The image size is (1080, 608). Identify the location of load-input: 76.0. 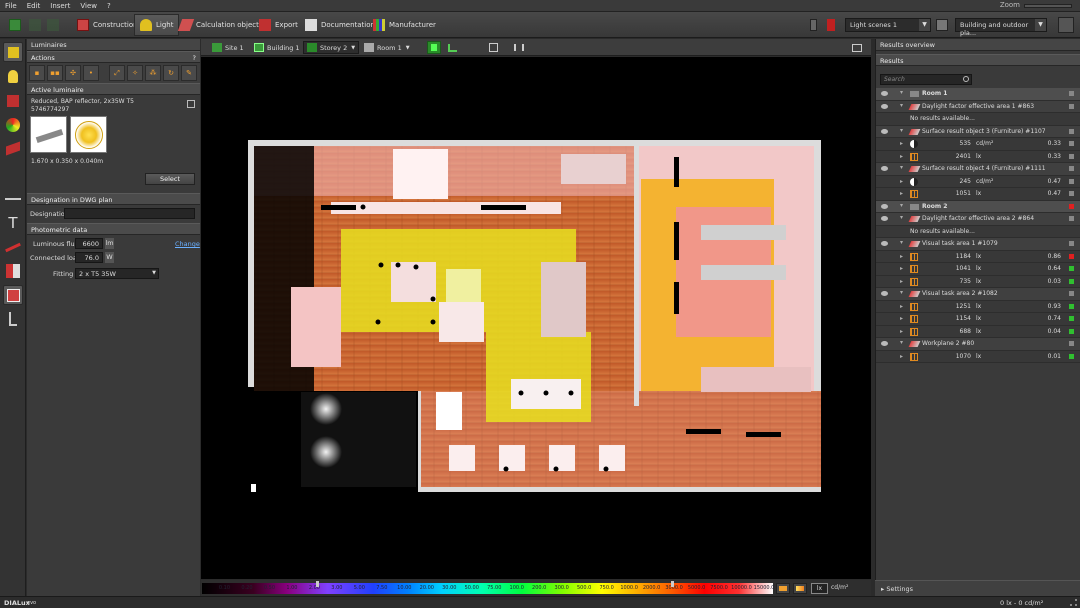
(89, 257).